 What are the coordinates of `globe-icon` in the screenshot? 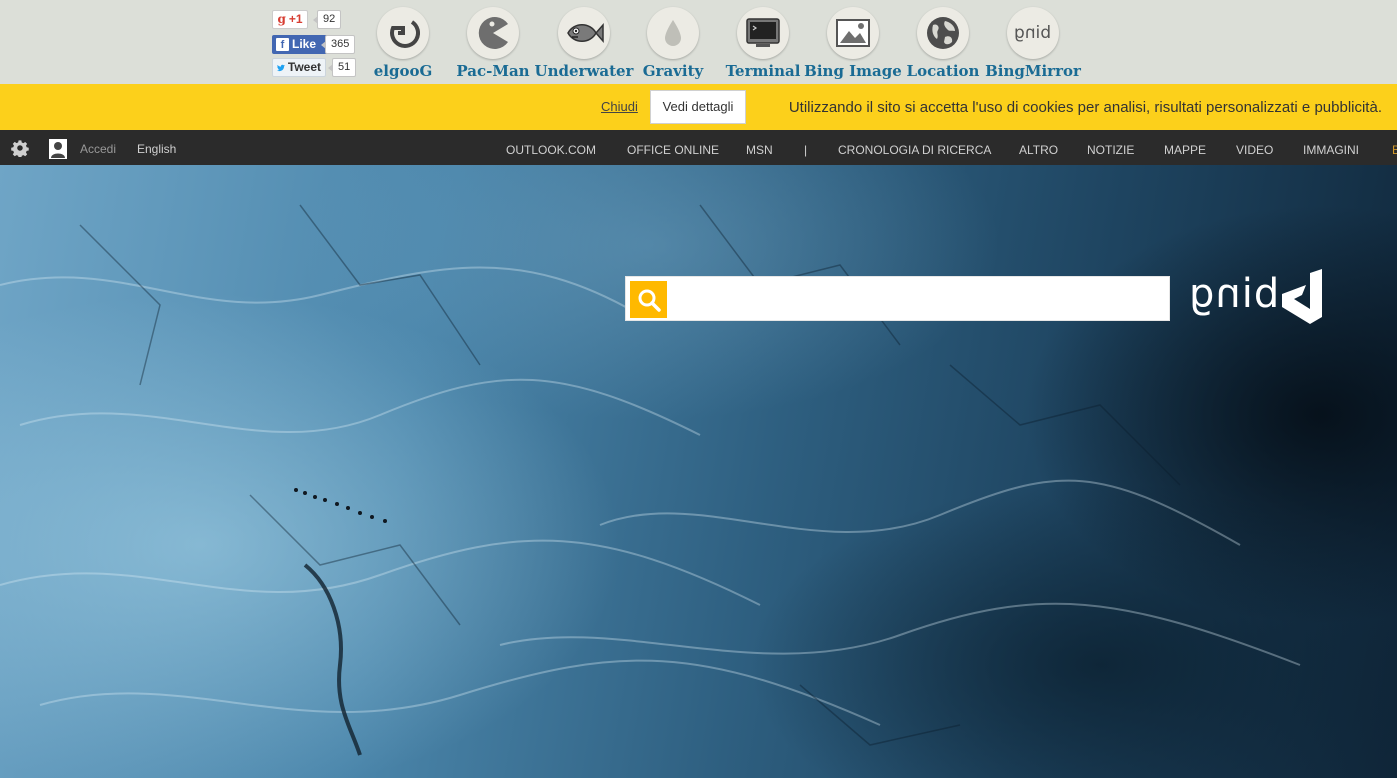 It's located at (943, 33).